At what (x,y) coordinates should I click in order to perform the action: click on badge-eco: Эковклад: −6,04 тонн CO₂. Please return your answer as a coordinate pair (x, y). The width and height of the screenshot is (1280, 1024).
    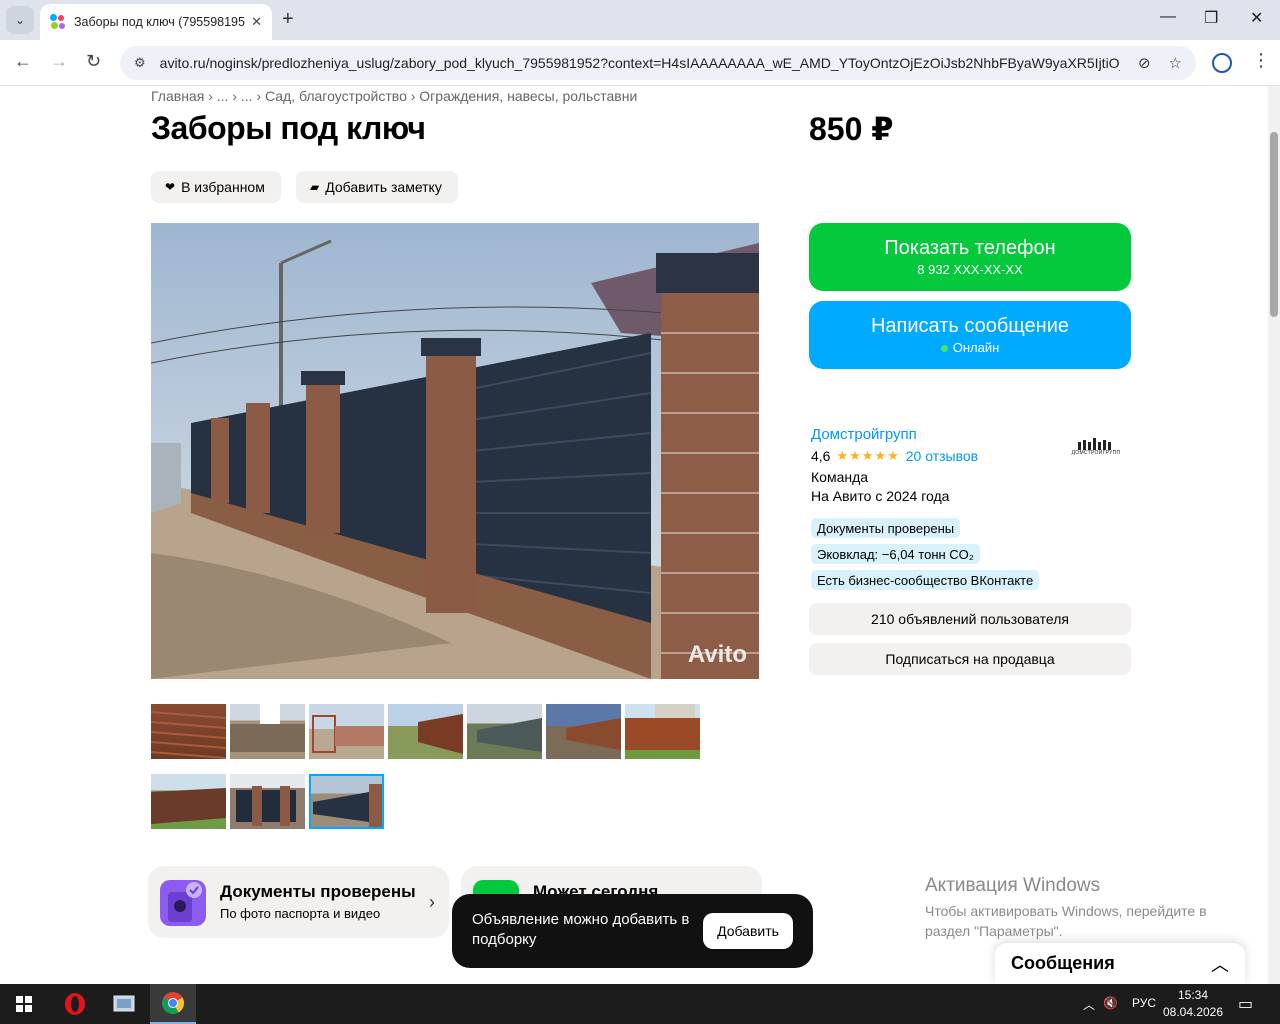
    Looking at the image, I should click on (895, 554).